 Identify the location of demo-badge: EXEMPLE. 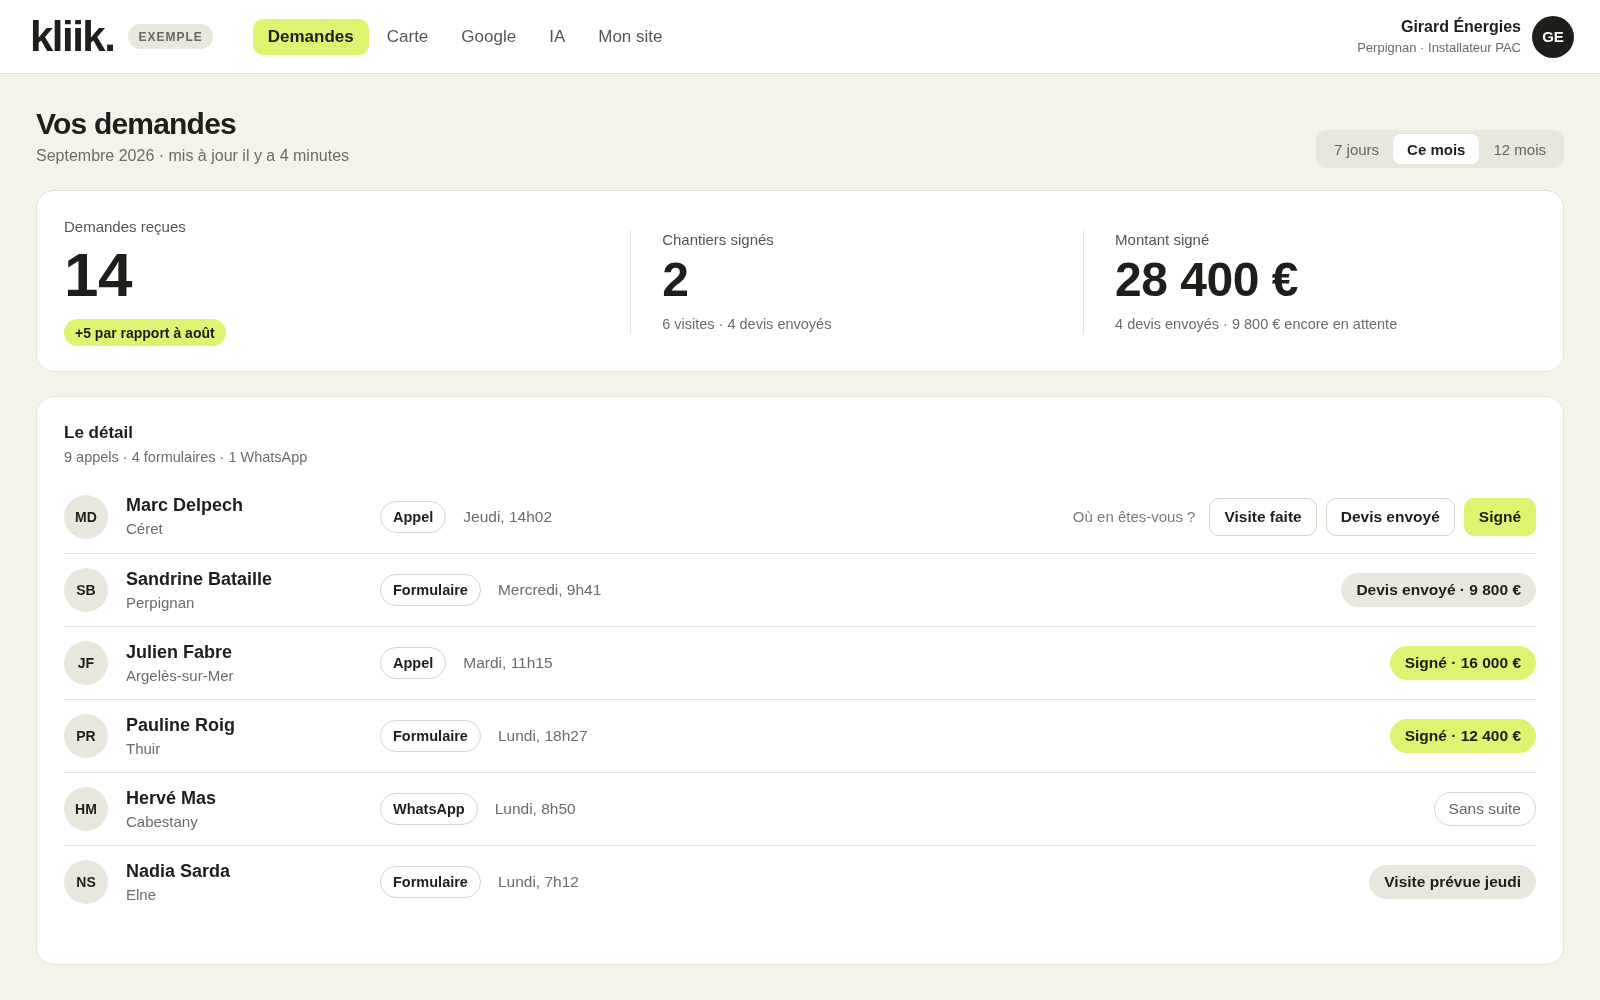
(170, 36).